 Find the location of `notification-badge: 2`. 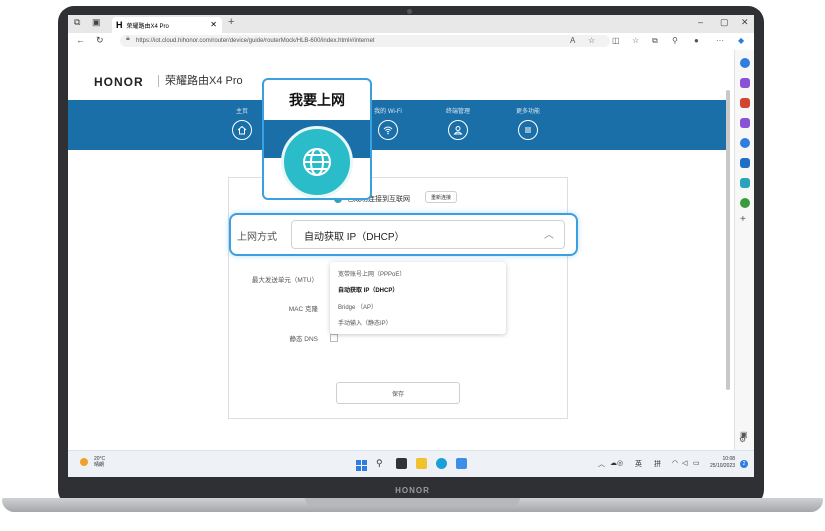

notification-badge: 2 is located at coordinates (744, 464).